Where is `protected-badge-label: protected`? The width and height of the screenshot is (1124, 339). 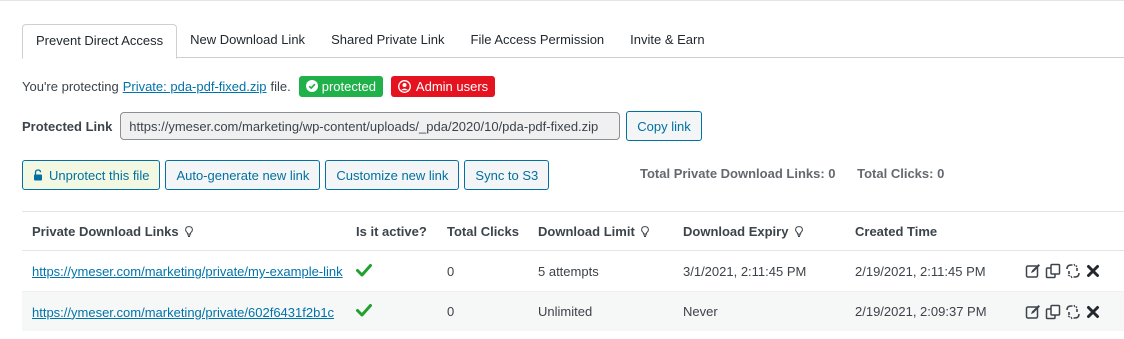 protected-badge-label: protected is located at coordinates (348, 86).